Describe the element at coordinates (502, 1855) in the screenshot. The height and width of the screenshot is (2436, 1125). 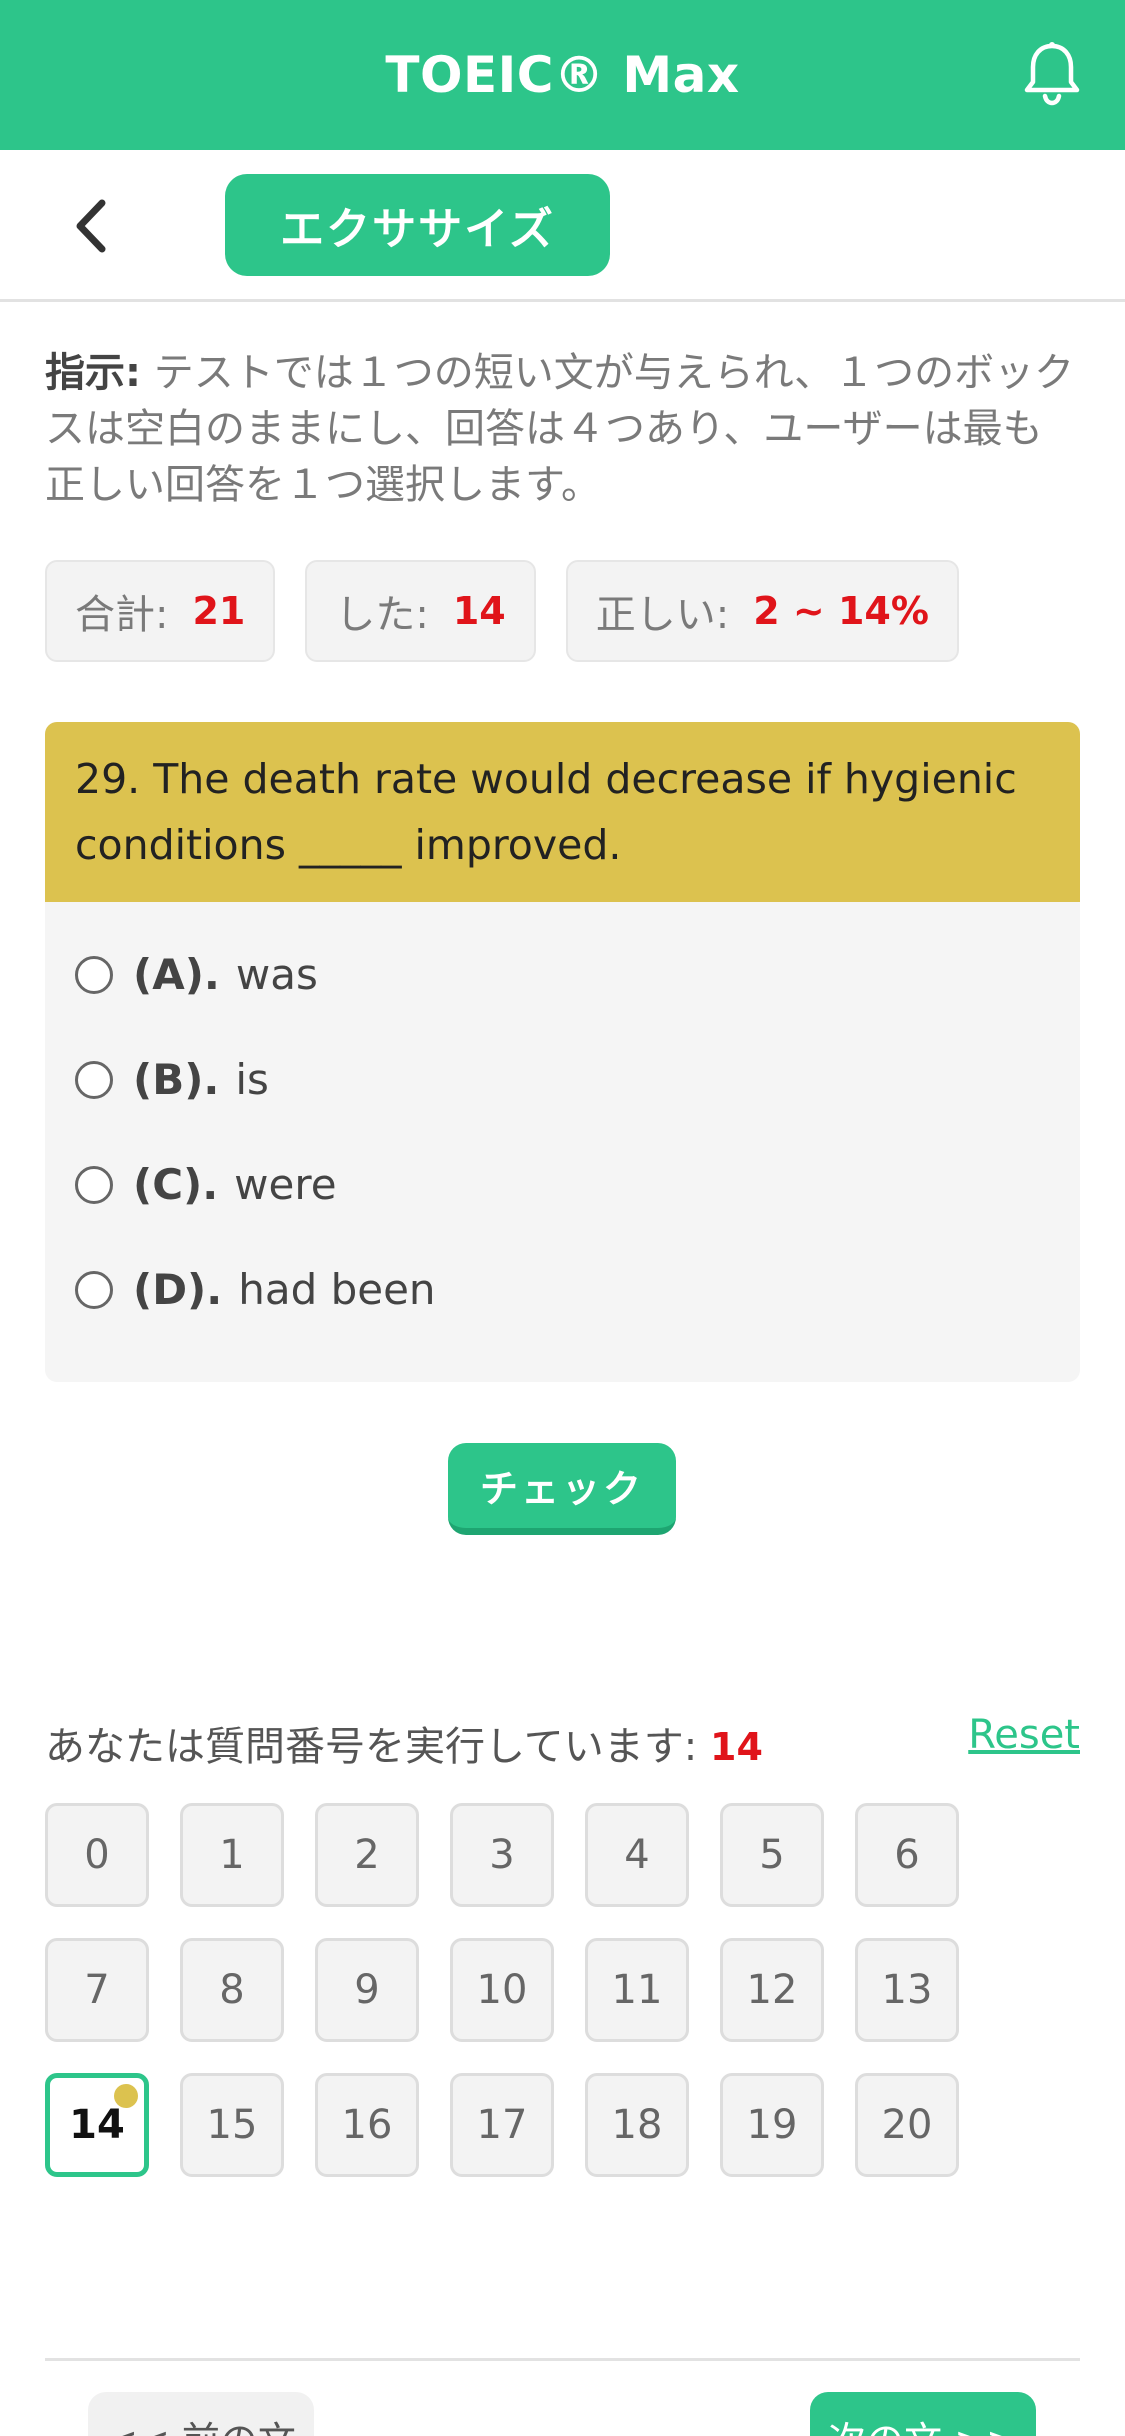
I see `question-number-button: 3` at that location.